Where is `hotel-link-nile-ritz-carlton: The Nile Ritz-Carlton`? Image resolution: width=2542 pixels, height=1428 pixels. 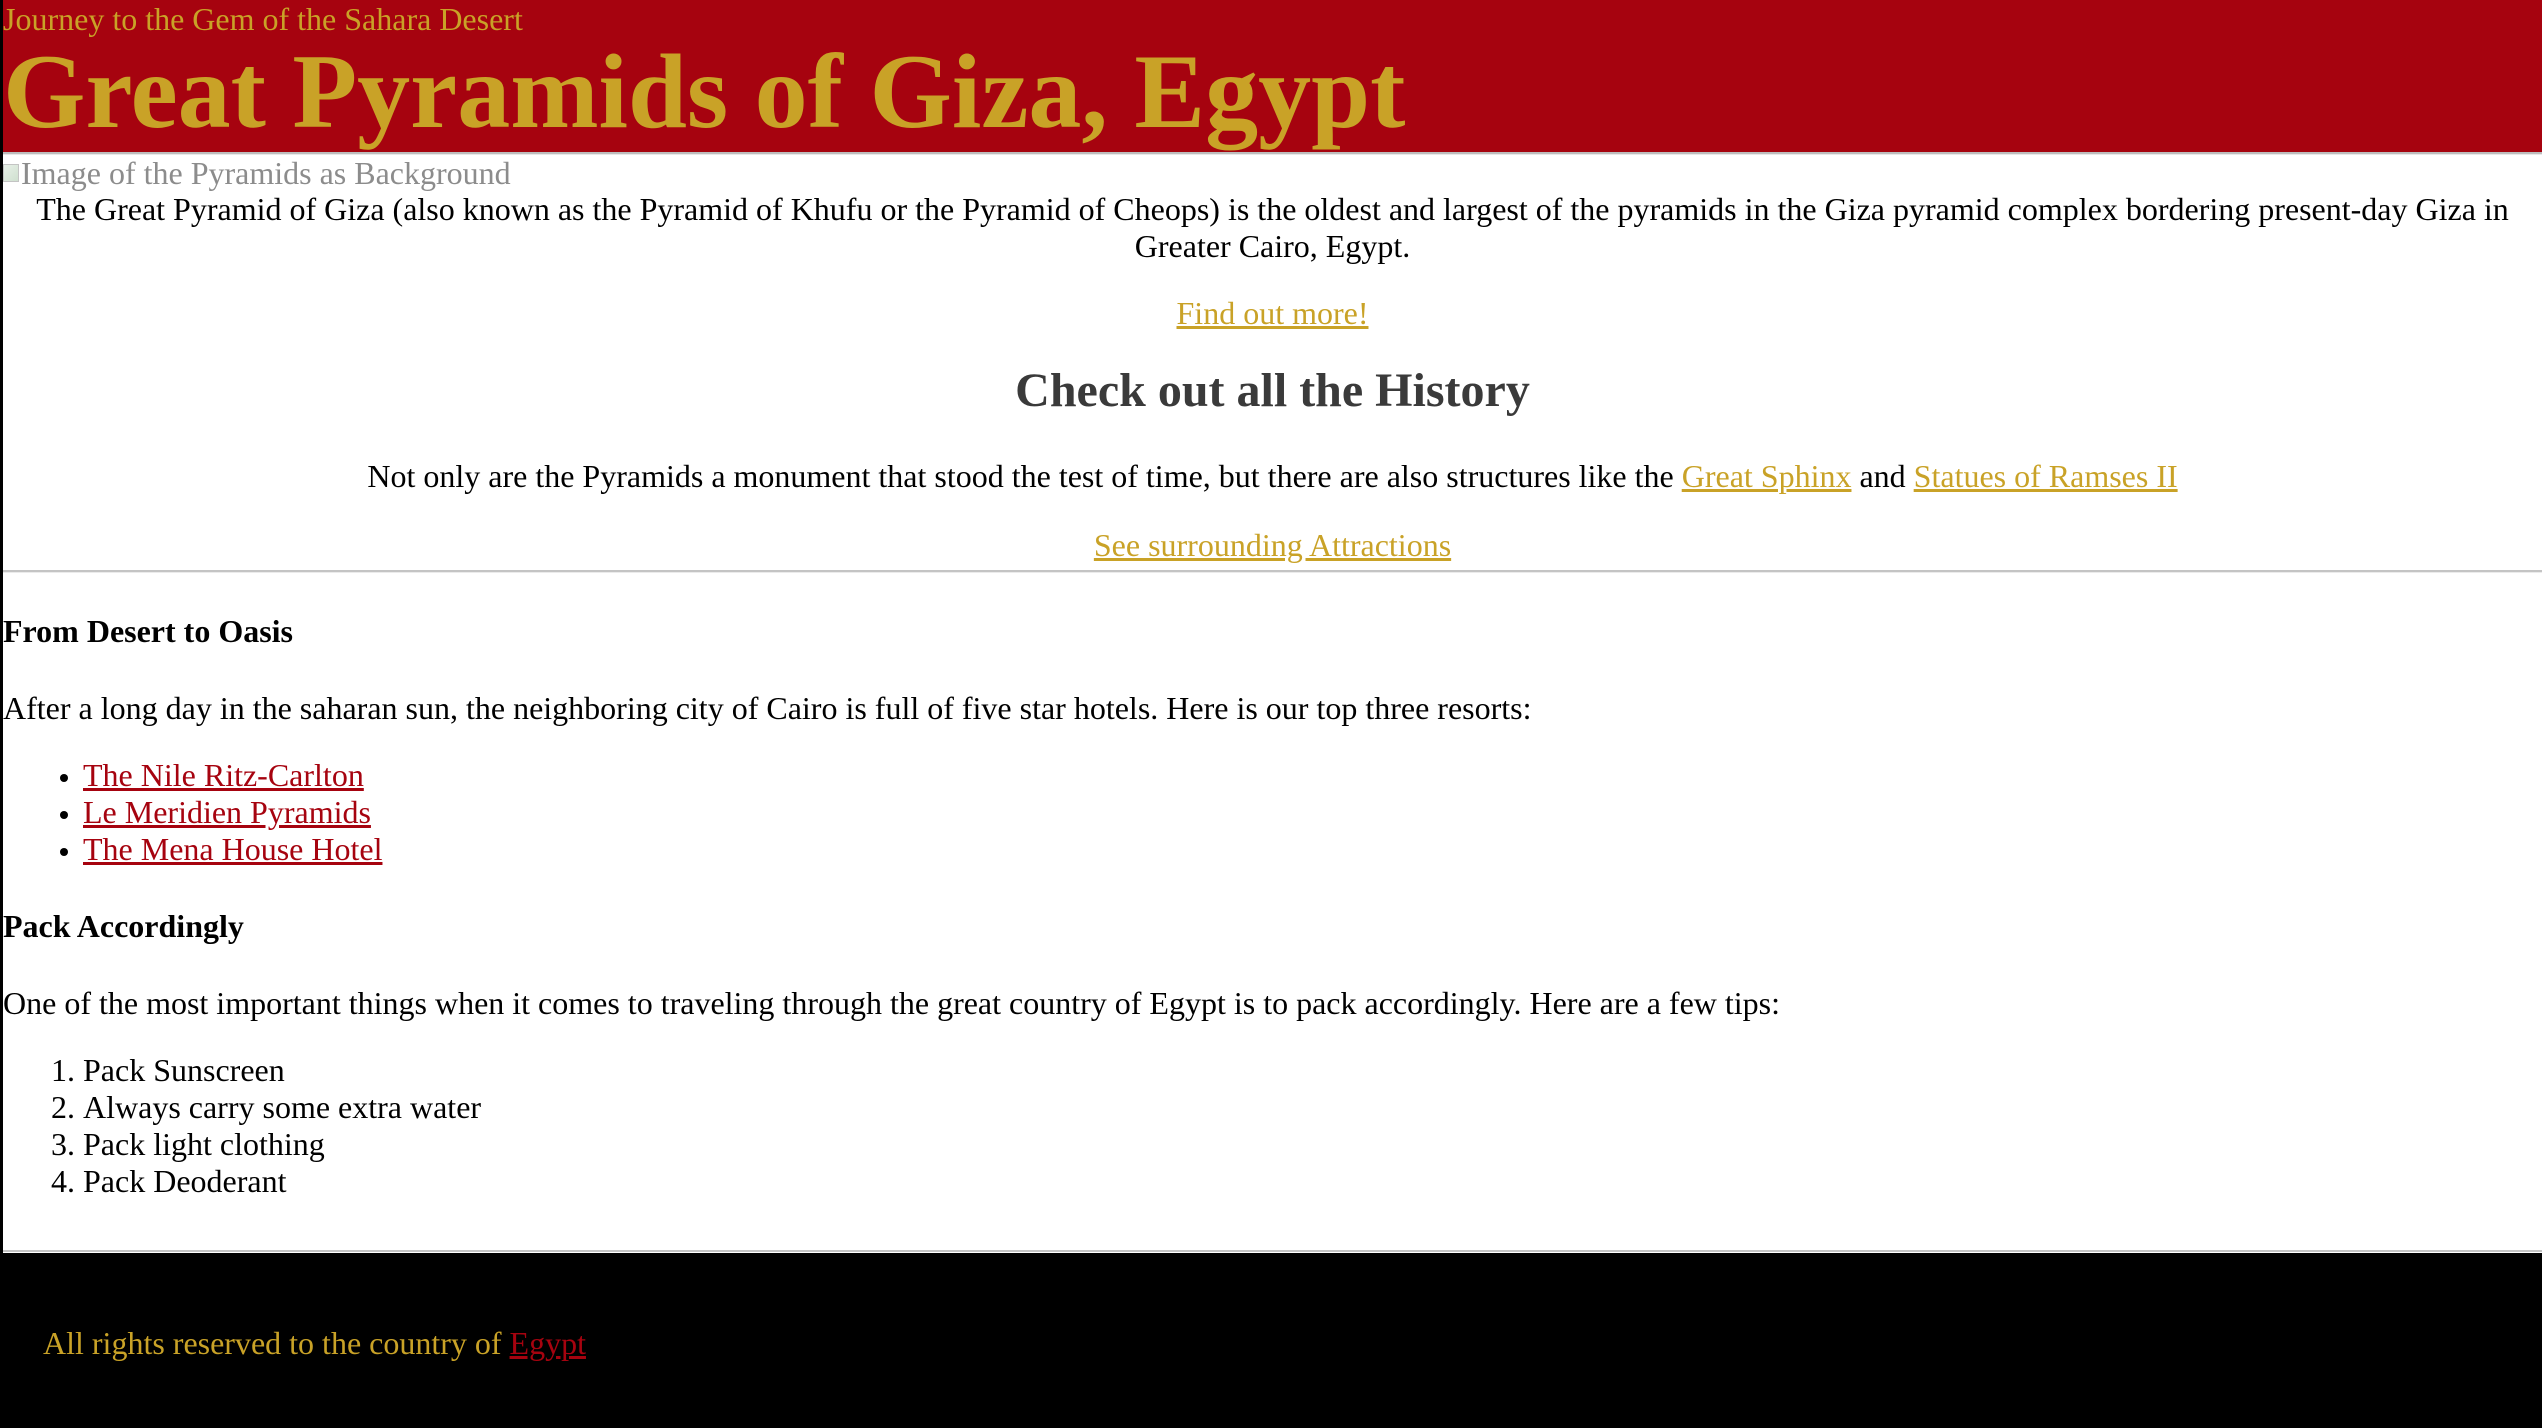
hotel-link-nile-ritz-carlton: The Nile Ritz-Carlton is located at coordinates (223, 775).